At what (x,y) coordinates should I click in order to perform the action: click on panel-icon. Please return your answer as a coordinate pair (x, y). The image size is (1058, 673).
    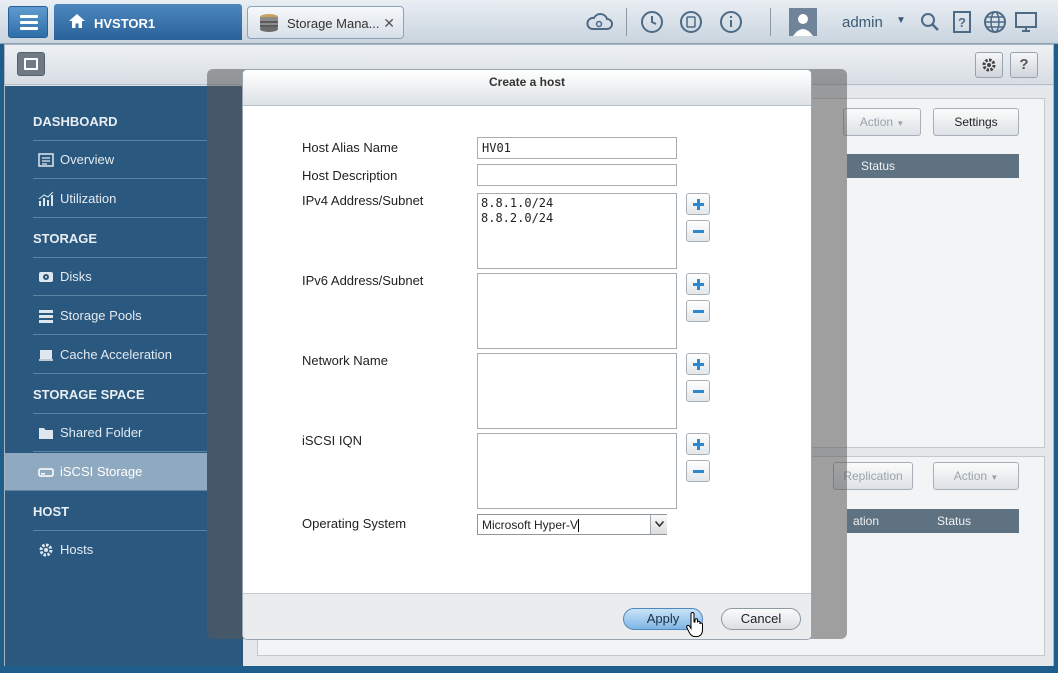
    Looking at the image, I should click on (31, 64).